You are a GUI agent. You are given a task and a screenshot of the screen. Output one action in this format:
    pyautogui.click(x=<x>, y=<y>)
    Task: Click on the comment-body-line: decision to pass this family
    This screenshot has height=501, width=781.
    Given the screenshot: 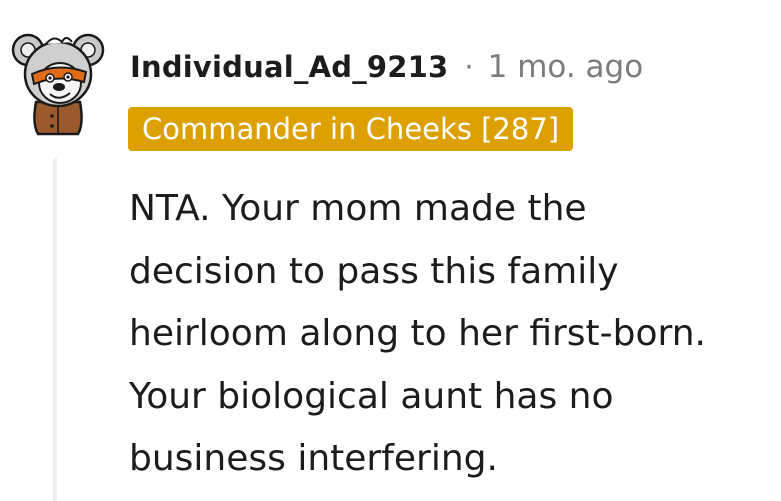 What is the action you would take?
    pyautogui.click(x=374, y=271)
    